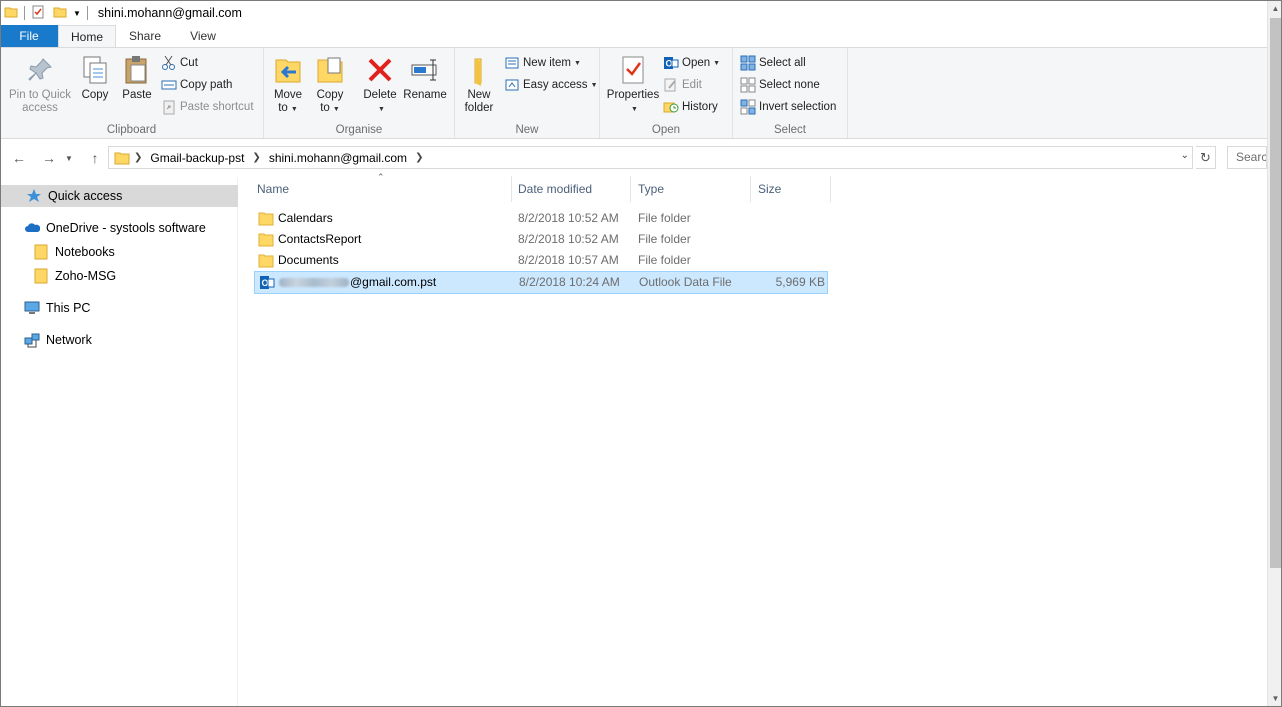 The height and width of the screenshot is (707, 1282). I want to click on open-button: O Open ▼, so click(691, 63).